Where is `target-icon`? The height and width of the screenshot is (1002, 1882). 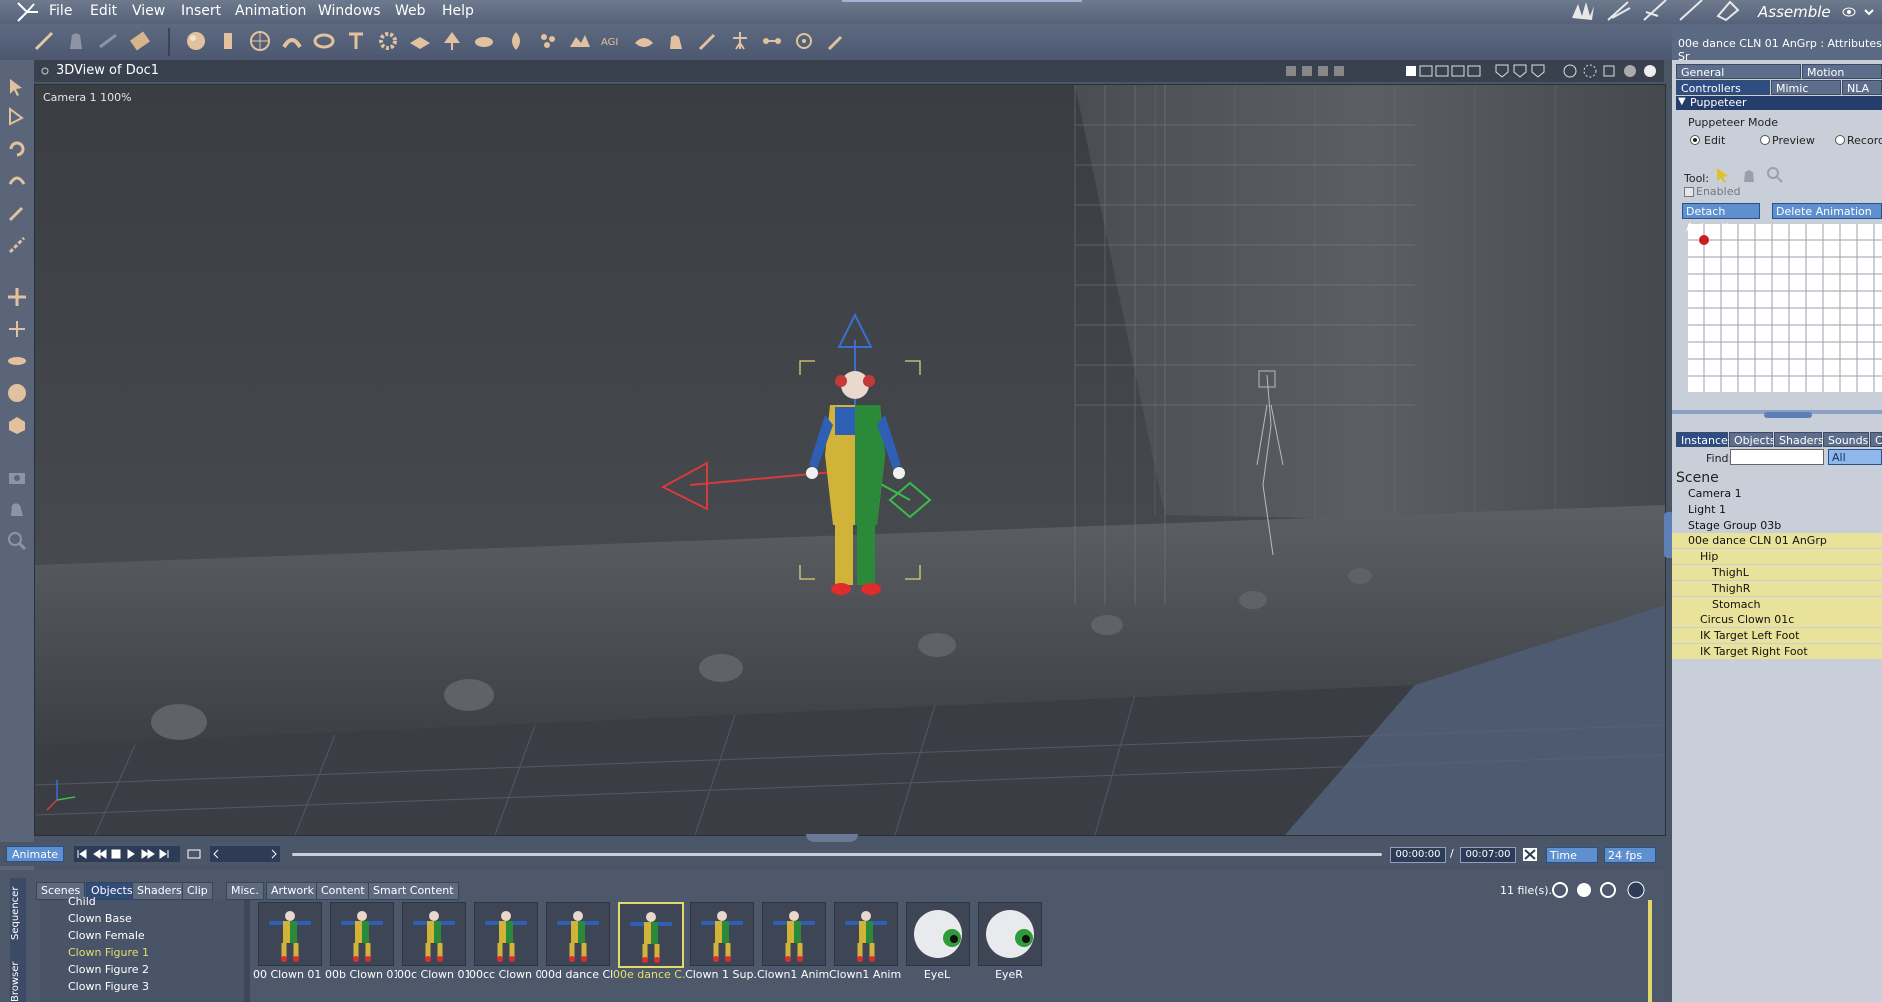 target-icon is located at coordinates (804, 41).